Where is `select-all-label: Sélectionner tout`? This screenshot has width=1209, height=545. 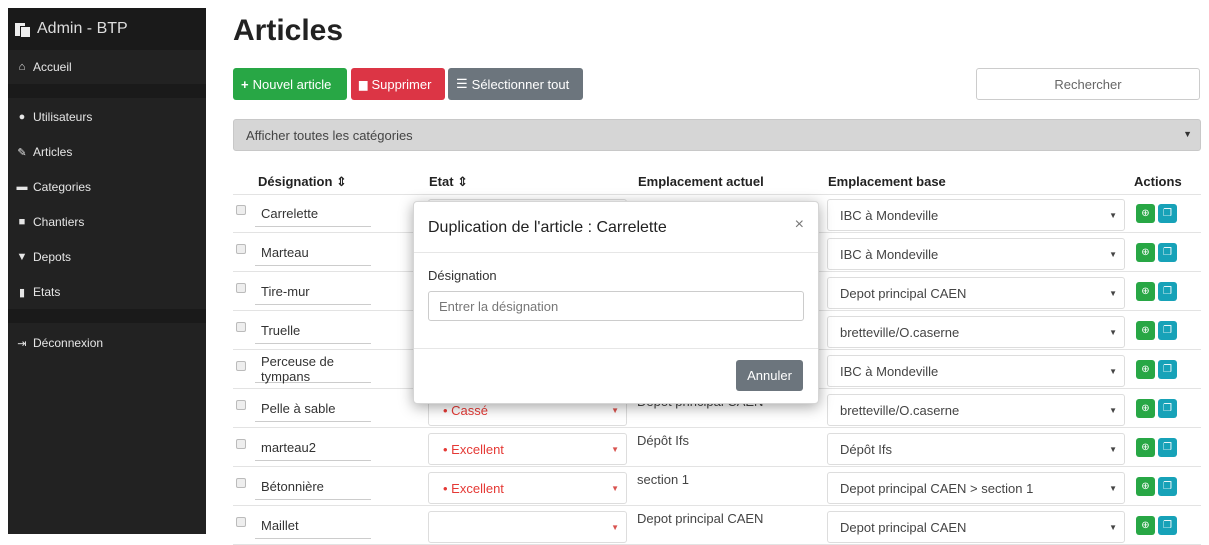 select-all-label: Sélectionner tout is located at coordinates (520, 84).